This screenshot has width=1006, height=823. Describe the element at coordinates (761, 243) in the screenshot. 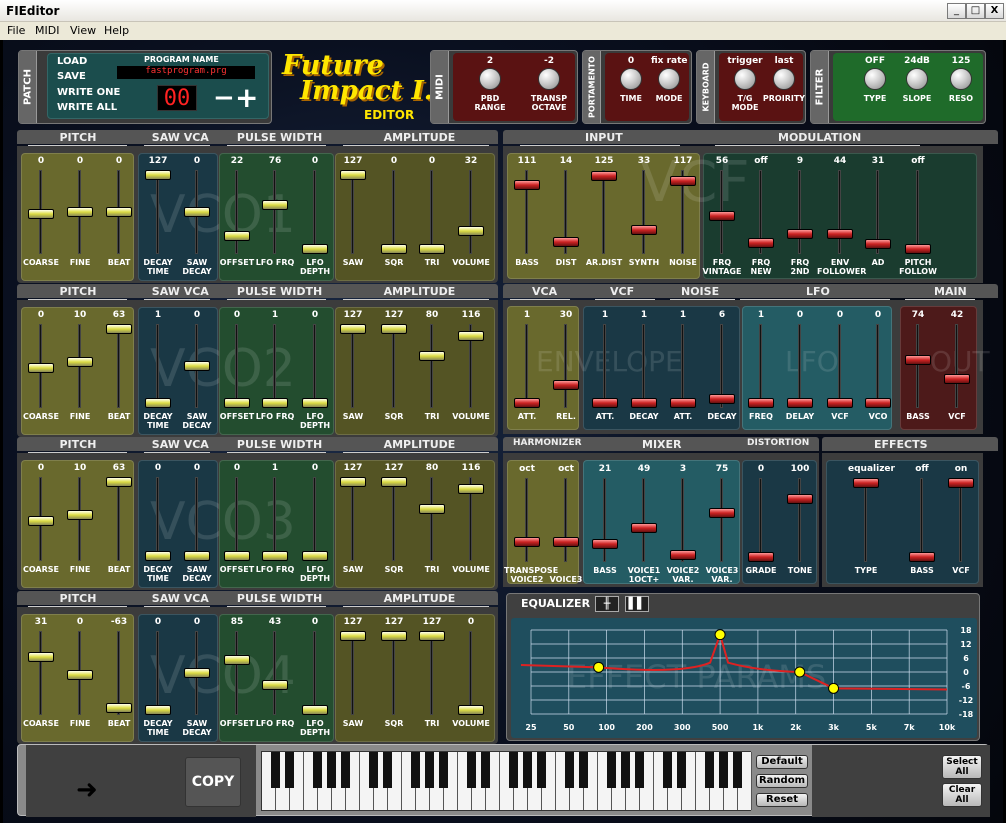

I see `vcf-mod-slider-1-handle` at that location.